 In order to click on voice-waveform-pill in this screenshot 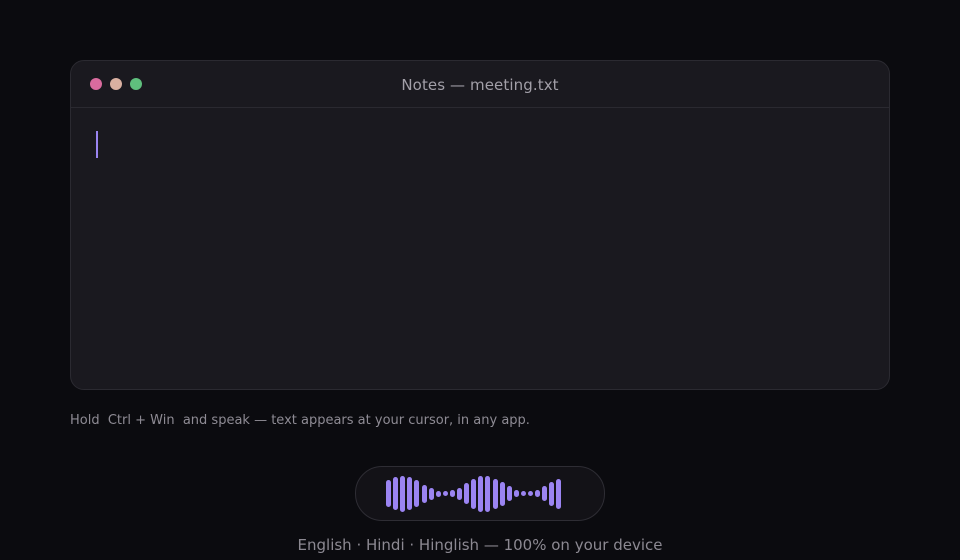, I will do `click(480, 493)`.